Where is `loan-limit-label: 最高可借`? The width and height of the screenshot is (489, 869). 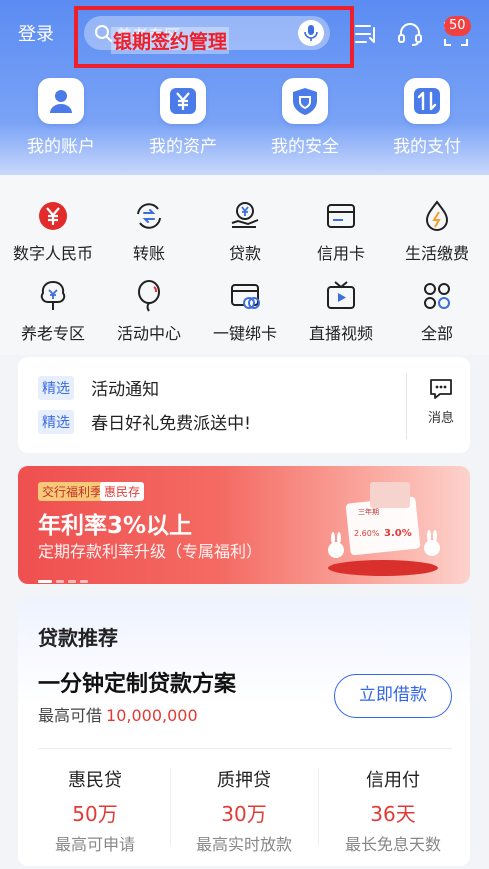
loan-limit-label: 最高可借 is located at coordinates (70, 715).